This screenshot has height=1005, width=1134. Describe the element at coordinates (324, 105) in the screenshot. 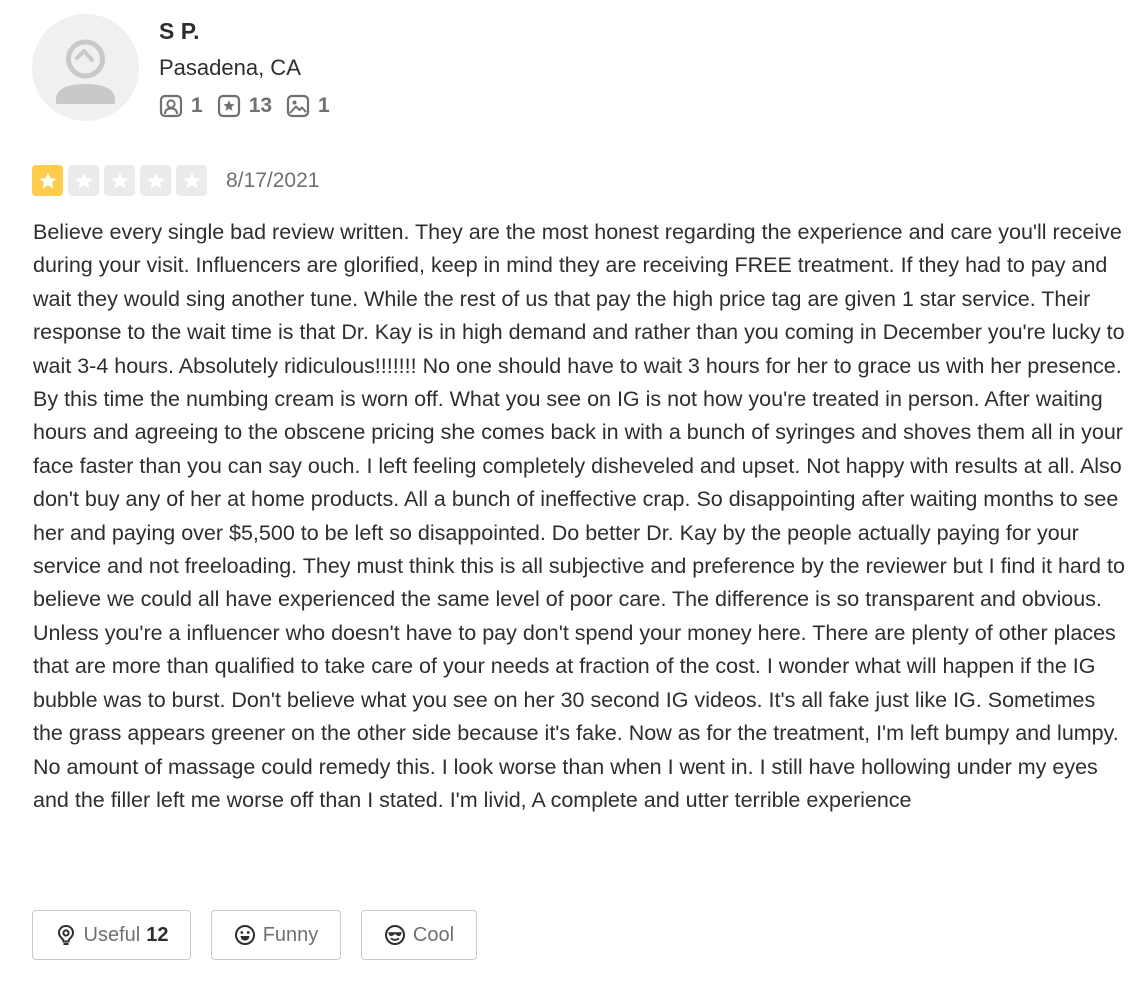

I see `photos-count: 1` at that location.